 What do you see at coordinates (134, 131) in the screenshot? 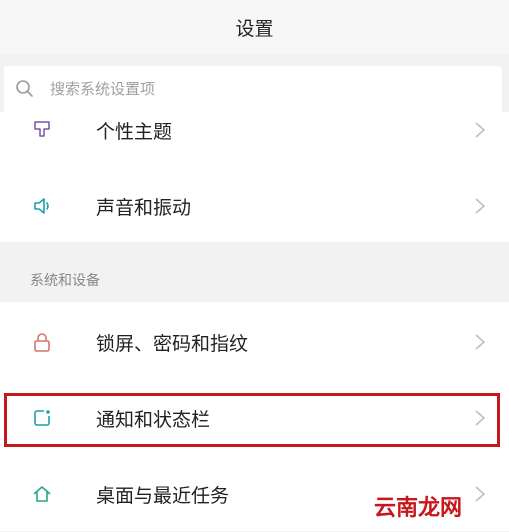
I see `settings-row-label: 个性主题` at bounding box center [134, 131].